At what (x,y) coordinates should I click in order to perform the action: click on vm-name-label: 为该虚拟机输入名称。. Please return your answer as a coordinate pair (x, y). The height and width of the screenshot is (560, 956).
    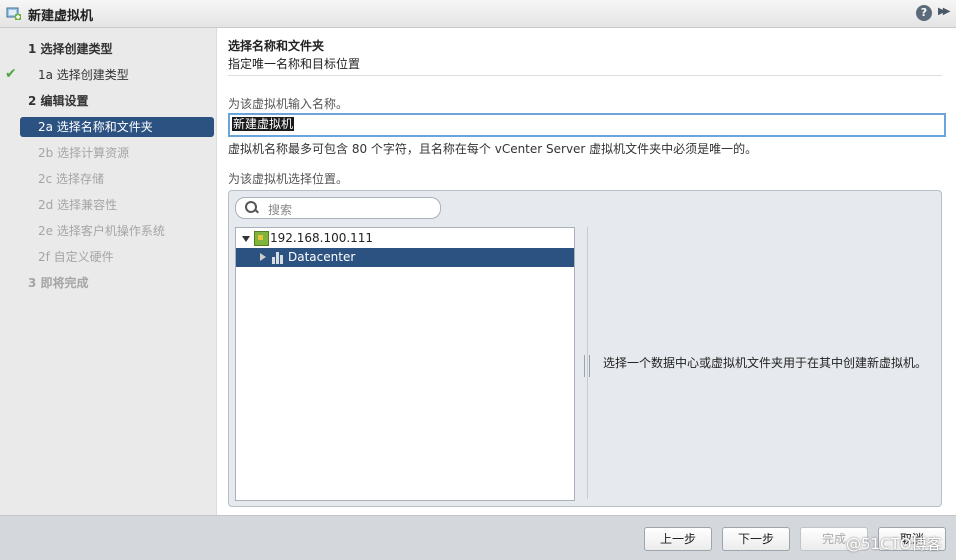
    Looking at the image, I should click on (288, 104).